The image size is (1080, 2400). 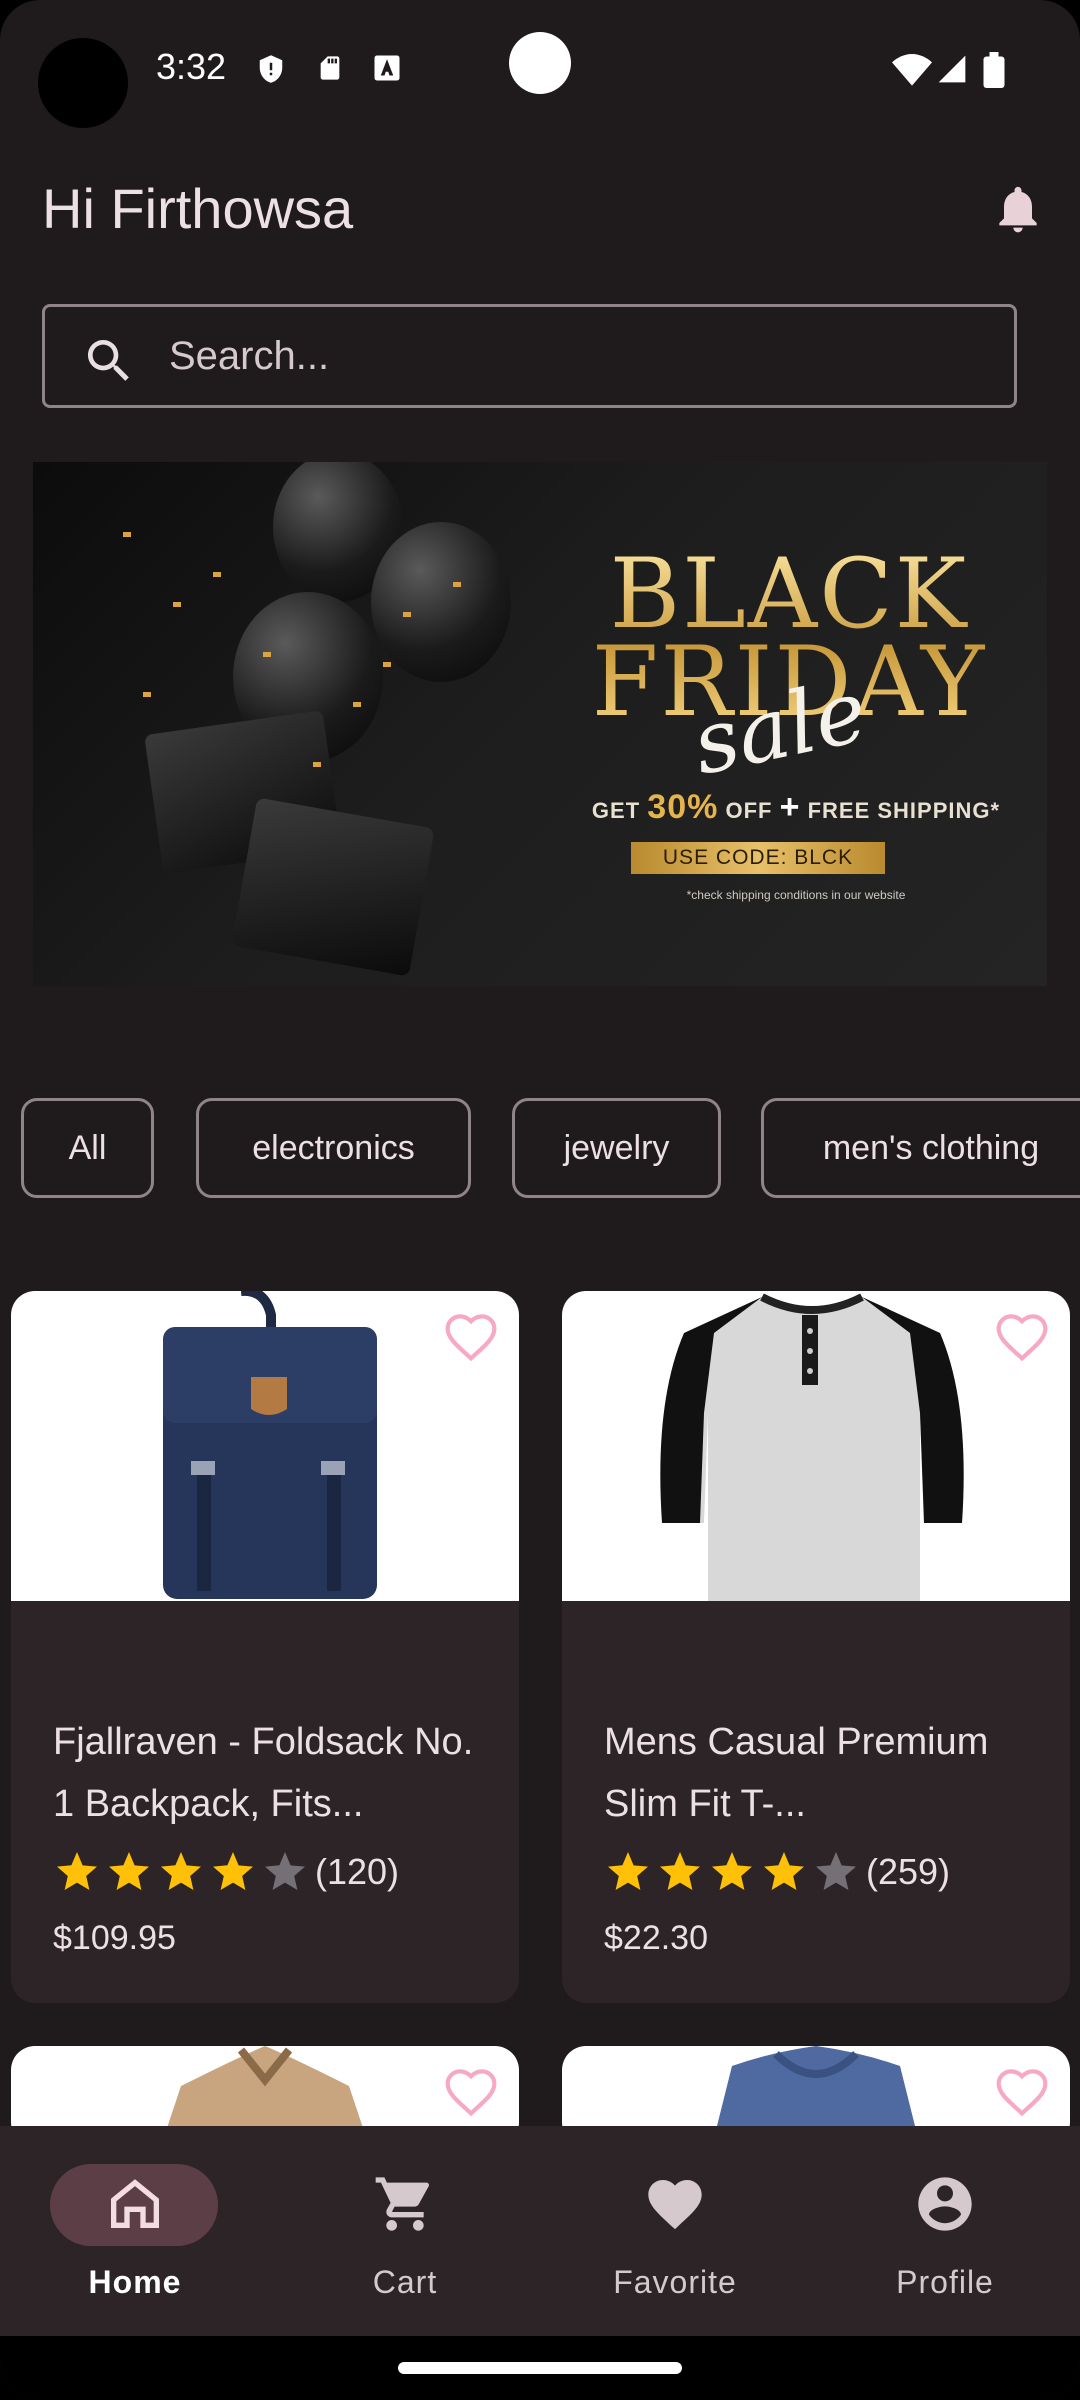 I want to click on offer-shipping: FREE SHIPPING*, so click(x=904, y=810).